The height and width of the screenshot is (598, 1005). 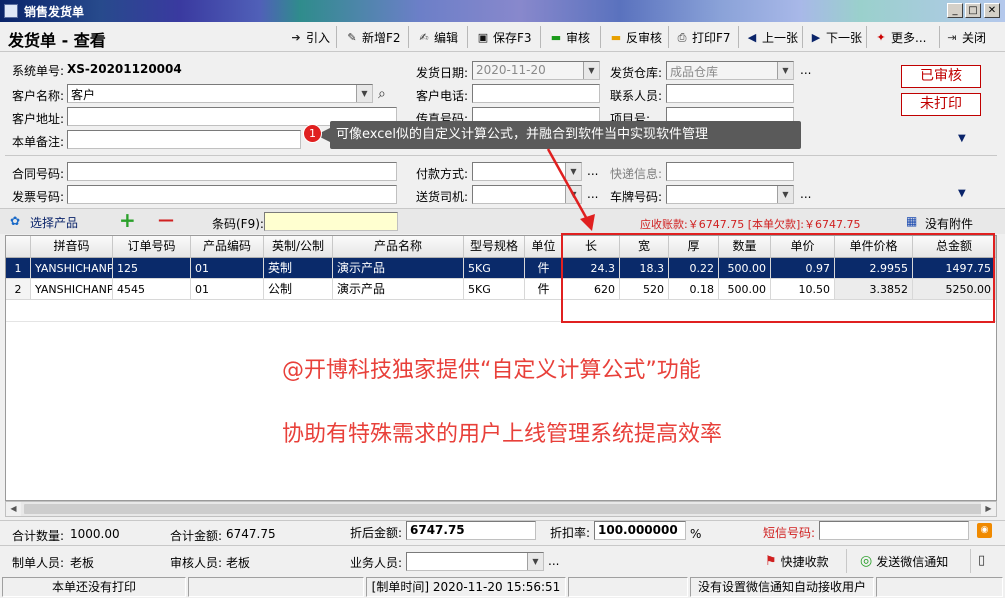 I want to click on maximize-button: □, so click(x=973, y=10).